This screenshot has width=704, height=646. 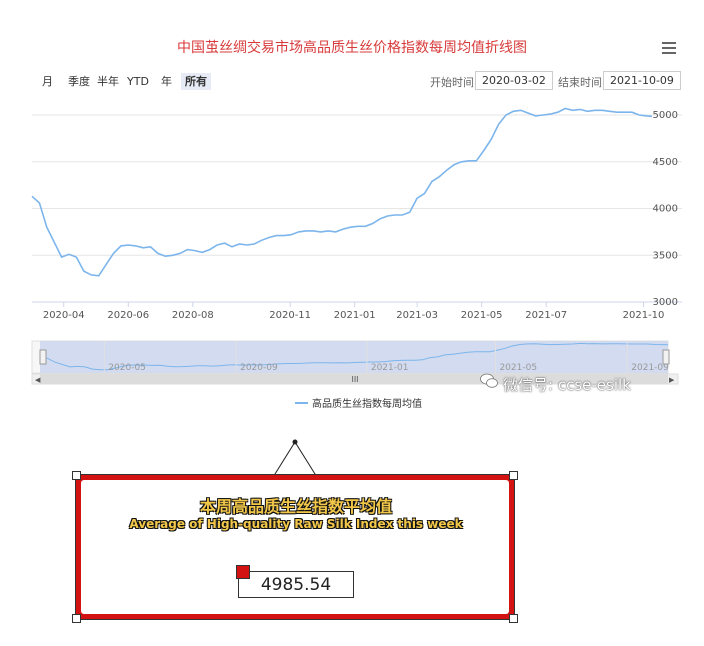 What do you see at coordinates (354, 379) in the screenshot?
I see `scrollbar-grip-icon: III` at bounding box center [354, 379].